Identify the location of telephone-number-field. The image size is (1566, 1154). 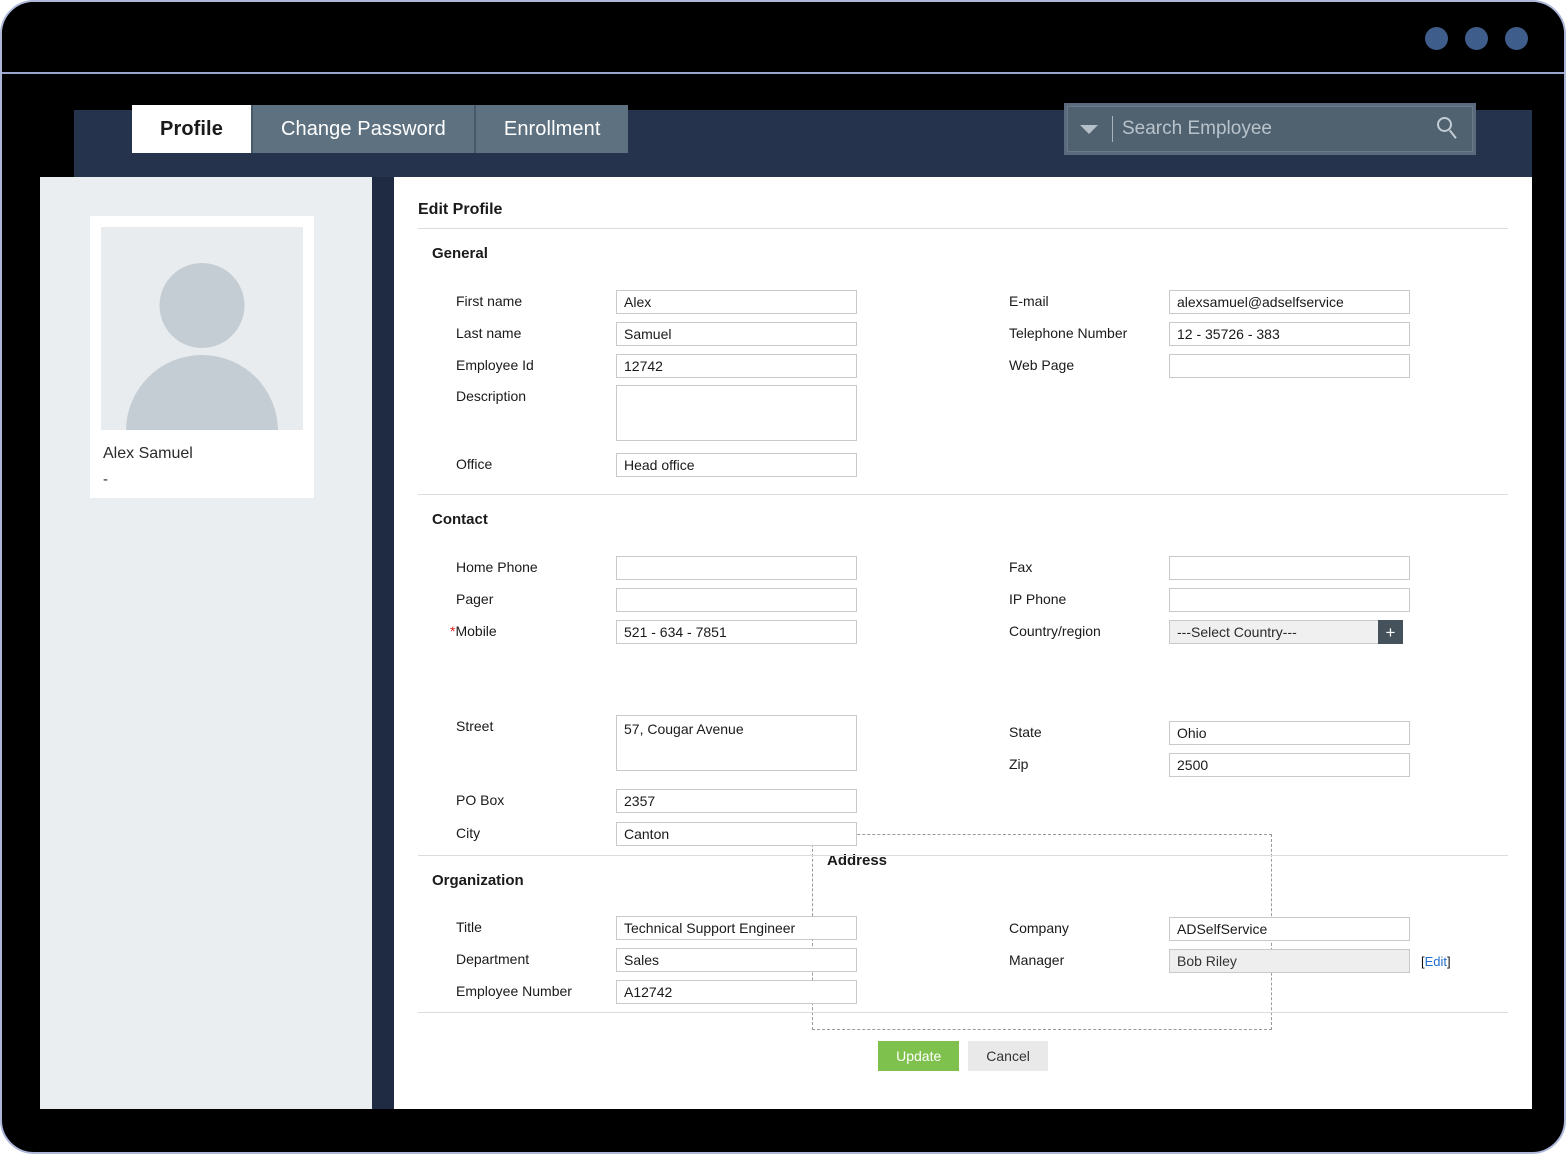
(1289, 334).